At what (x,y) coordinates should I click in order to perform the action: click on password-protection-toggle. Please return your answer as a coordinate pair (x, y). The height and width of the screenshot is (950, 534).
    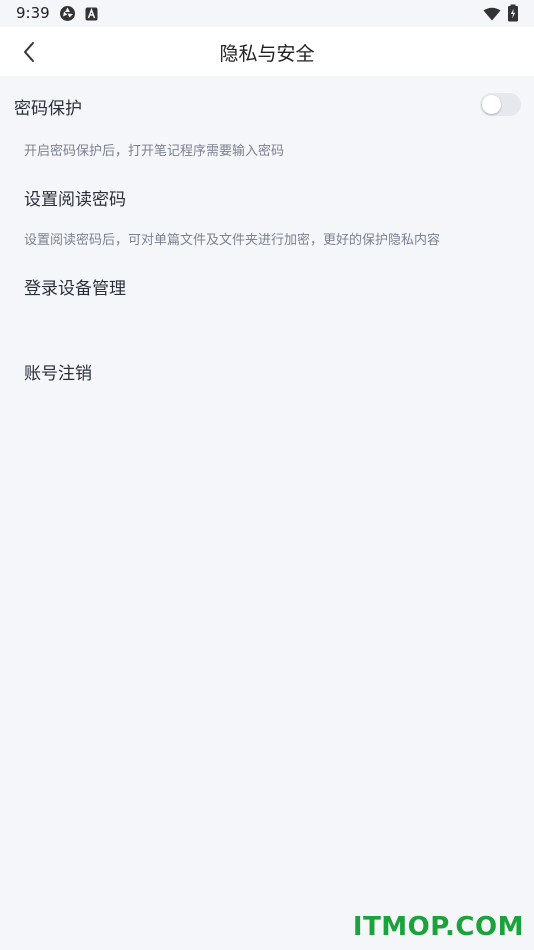
    Looking at the image, I should click on (500, 104).